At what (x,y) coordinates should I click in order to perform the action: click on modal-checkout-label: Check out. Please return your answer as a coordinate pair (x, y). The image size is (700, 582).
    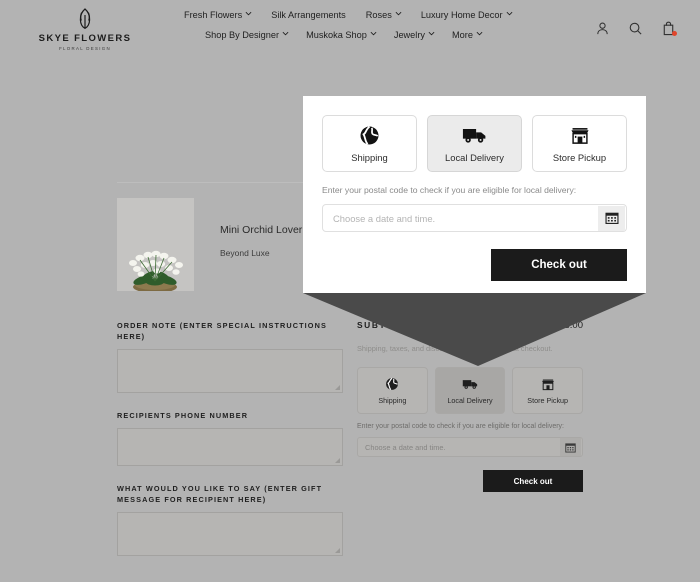
    Looking at the image, I should click on (559, 265).